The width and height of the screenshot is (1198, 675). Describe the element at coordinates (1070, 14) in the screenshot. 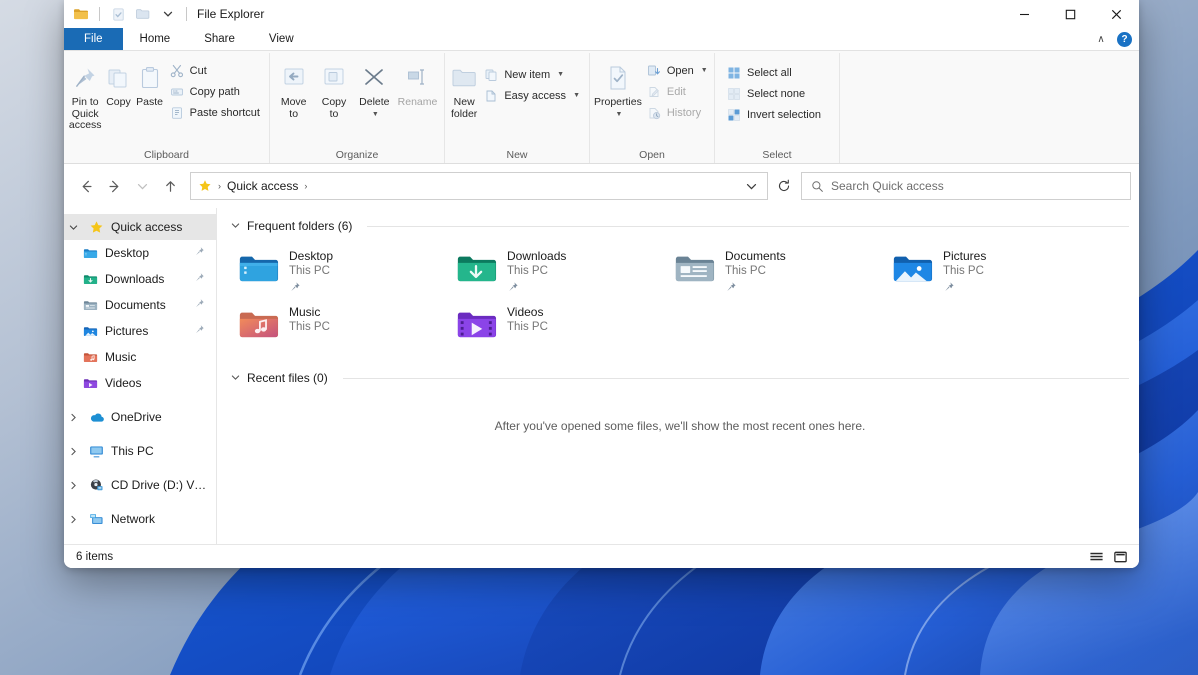

I see `maximize-button` at that location.